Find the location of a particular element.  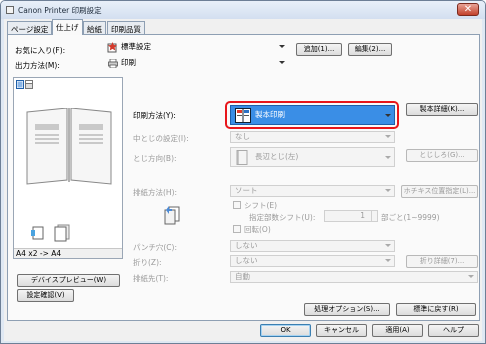

favorites-label: お気に入り(F): is located at coordinates (40, 50).